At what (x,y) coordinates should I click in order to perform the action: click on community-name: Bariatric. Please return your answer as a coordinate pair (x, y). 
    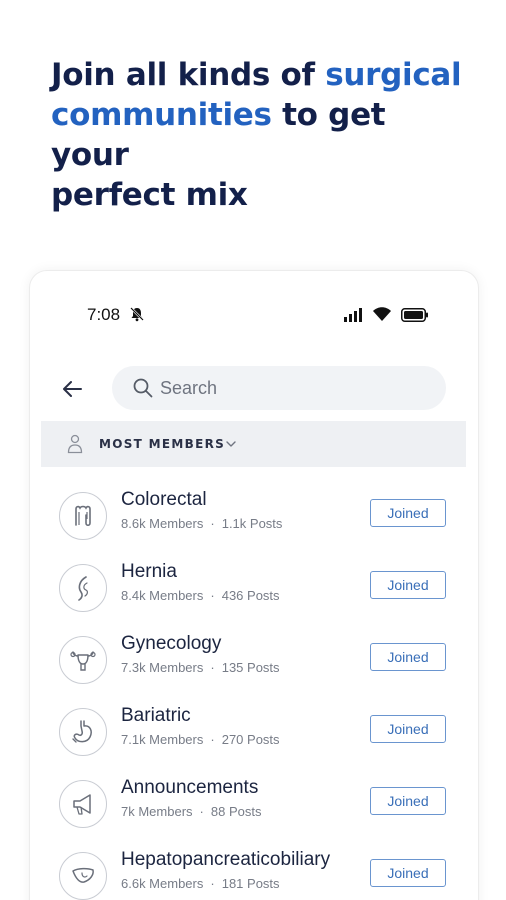
    Looking at the image, I should click on (156, 715).